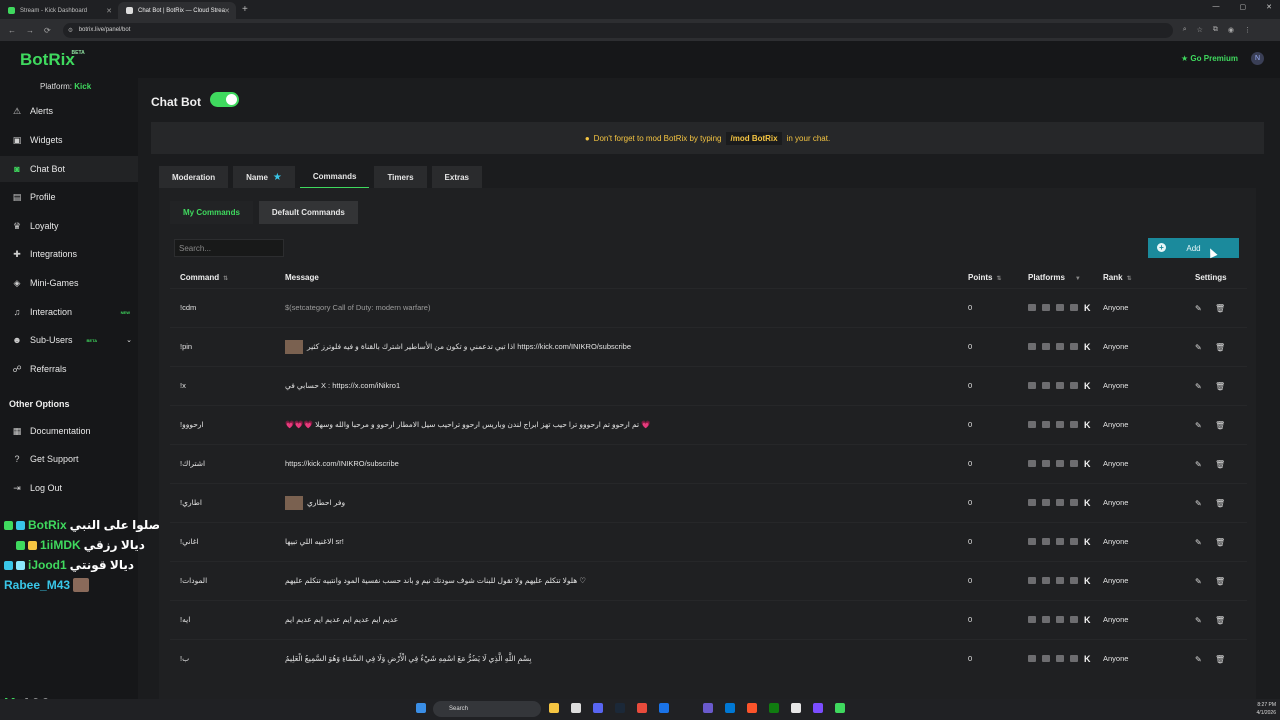 The height and width of the screenshot is (720, 1280). I want to click on column-command: Command ⇅, so click(222, 278).